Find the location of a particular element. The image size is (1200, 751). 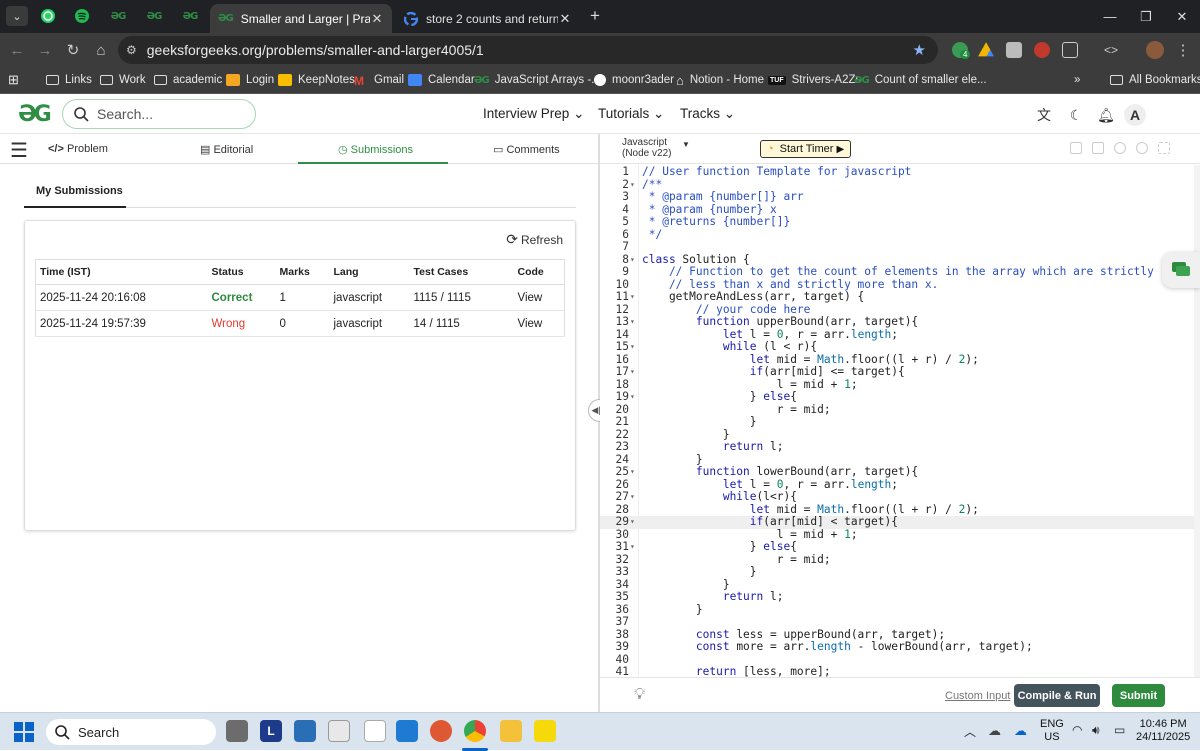

section-title: My Submissions is located at coordinates (79, 191).